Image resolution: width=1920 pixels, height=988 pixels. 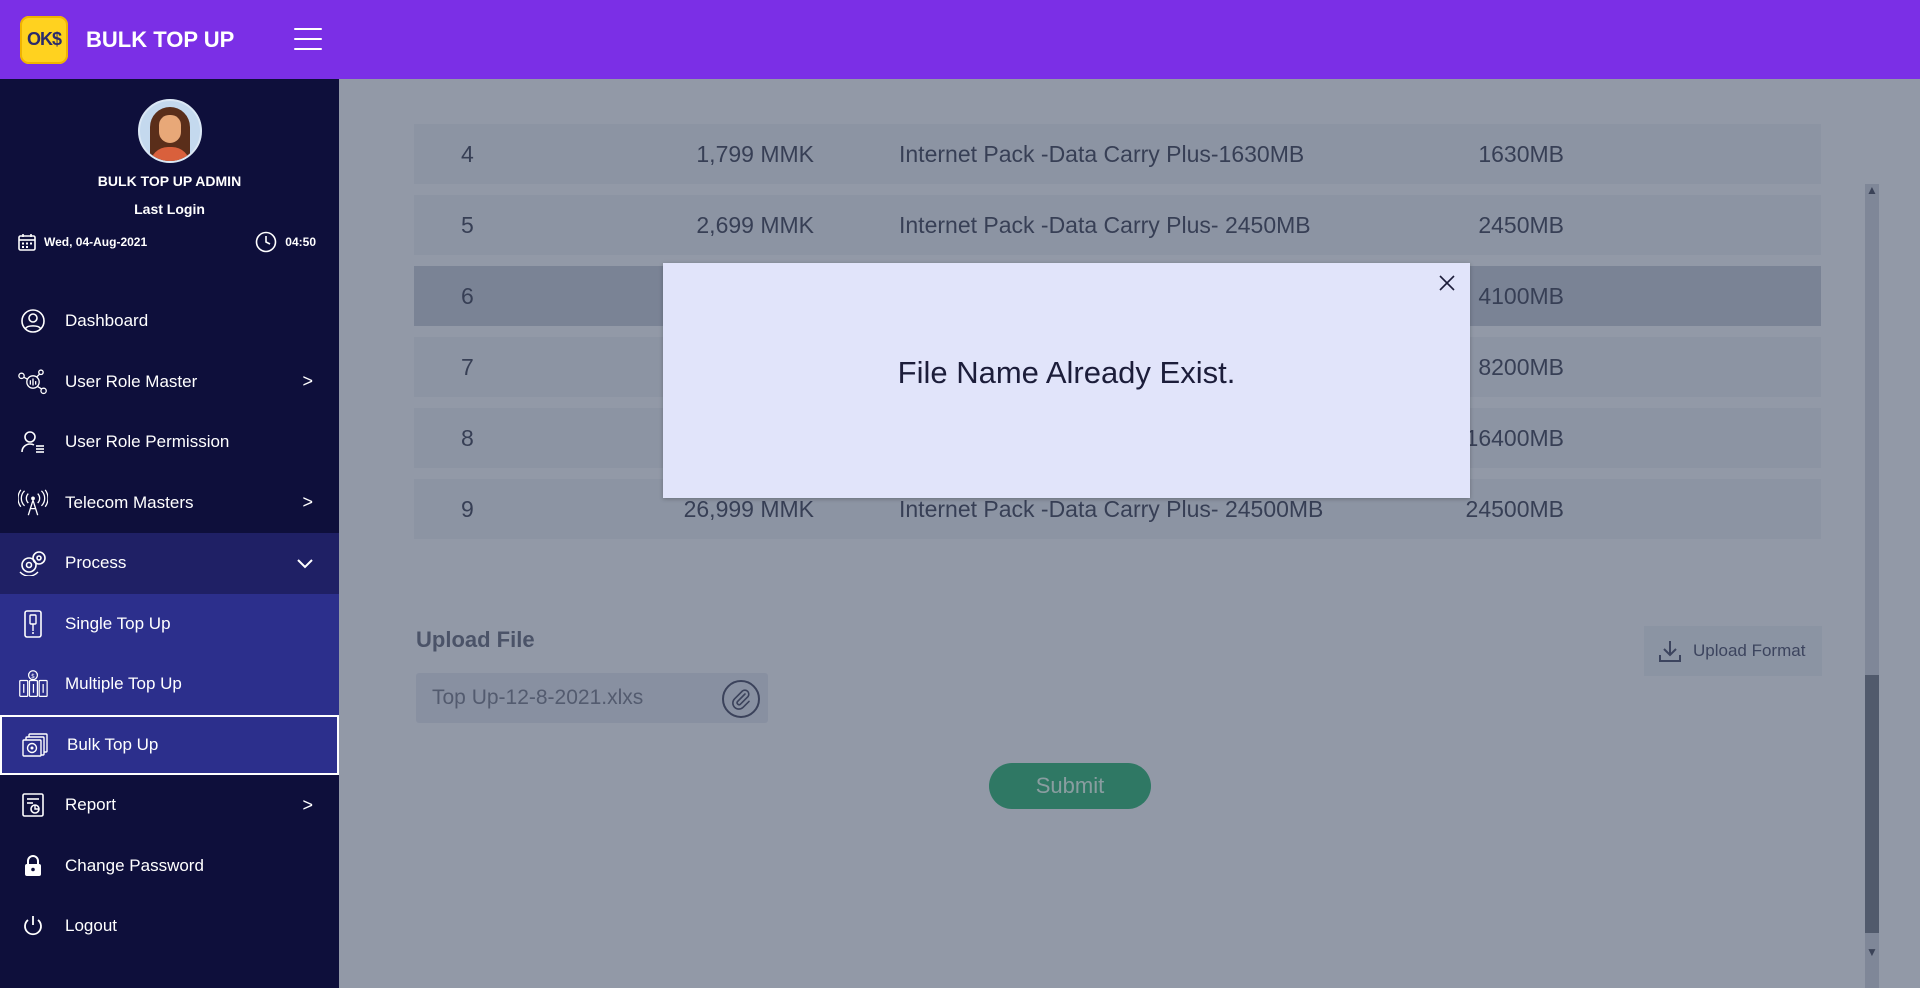 What do you see at coordinates (129, 502) in the screenshot?
I see `sidebar-item-label: Telecom Masters` at bounding box center [129, 502].